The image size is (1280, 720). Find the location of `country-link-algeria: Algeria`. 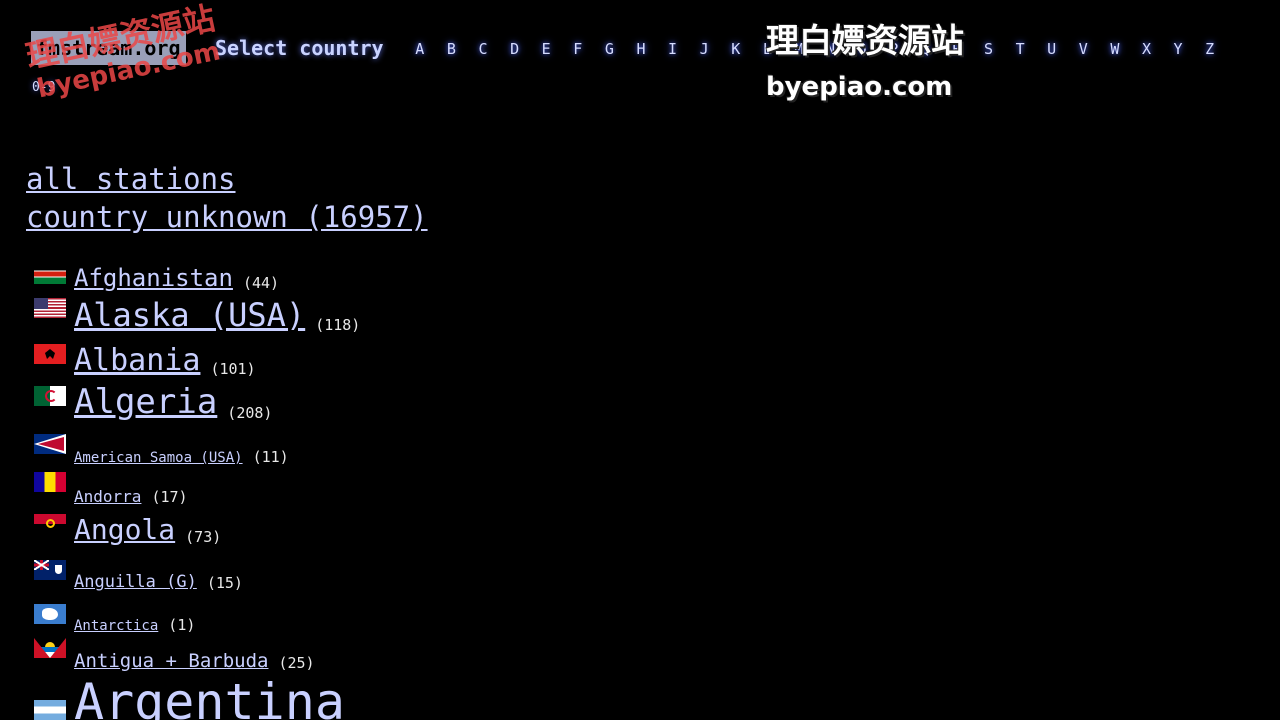

country-link-algeria: Algeria is located at coordinates (145, 402).